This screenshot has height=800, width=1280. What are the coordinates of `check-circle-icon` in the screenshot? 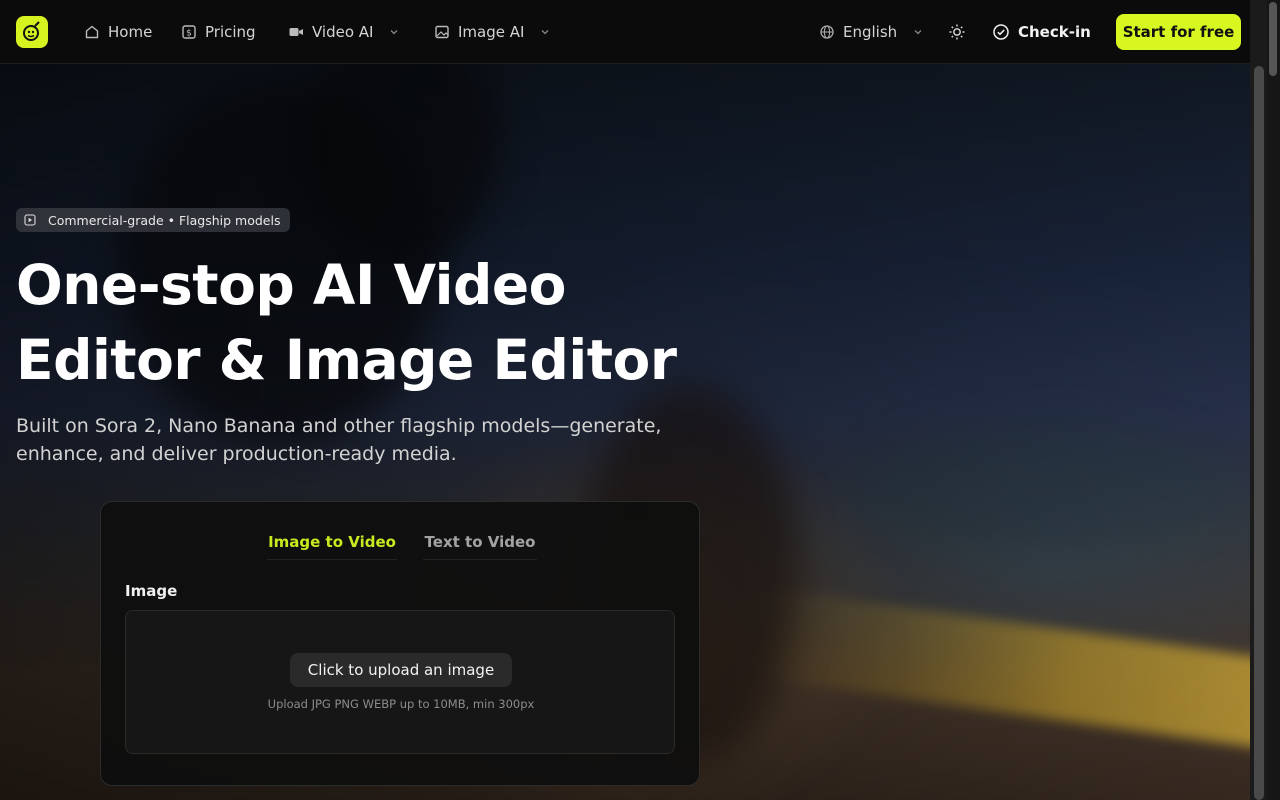 It's located at (1001, 32).